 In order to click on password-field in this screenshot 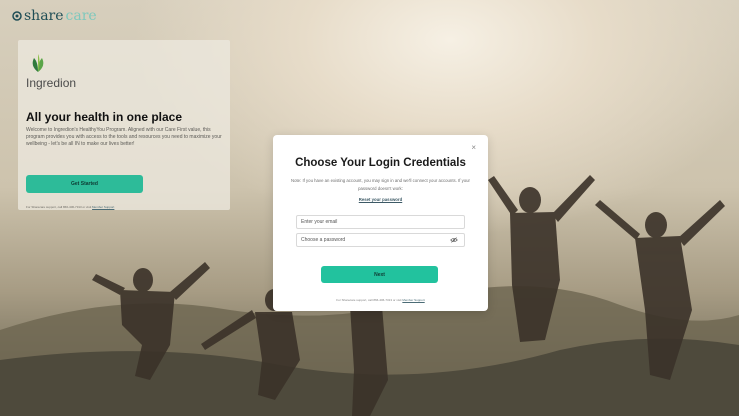, I will do `click(380, 240)`.